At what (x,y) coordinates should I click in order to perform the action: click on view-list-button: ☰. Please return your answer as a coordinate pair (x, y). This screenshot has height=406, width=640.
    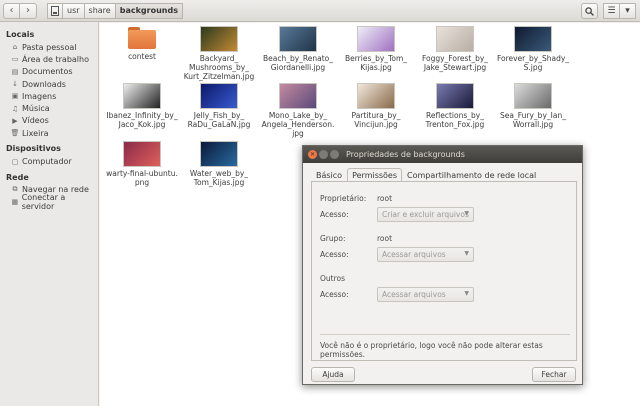
    Looking at the image, I should click on (611, 11).